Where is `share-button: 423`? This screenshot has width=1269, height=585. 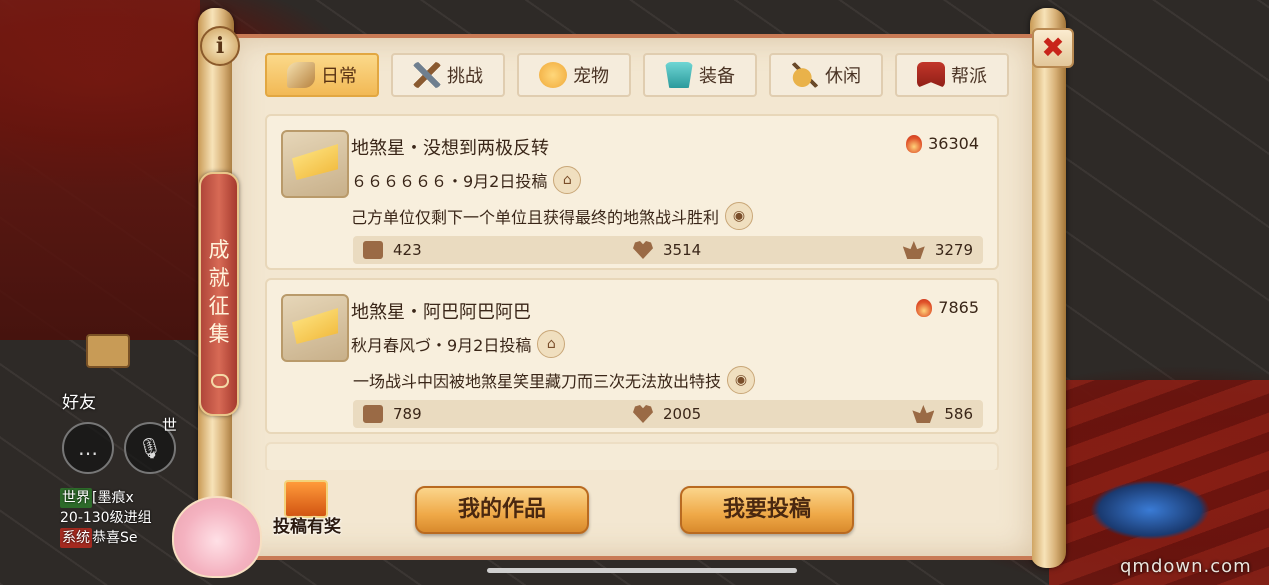 share-button: 423 is located at coordinates (392, 250).